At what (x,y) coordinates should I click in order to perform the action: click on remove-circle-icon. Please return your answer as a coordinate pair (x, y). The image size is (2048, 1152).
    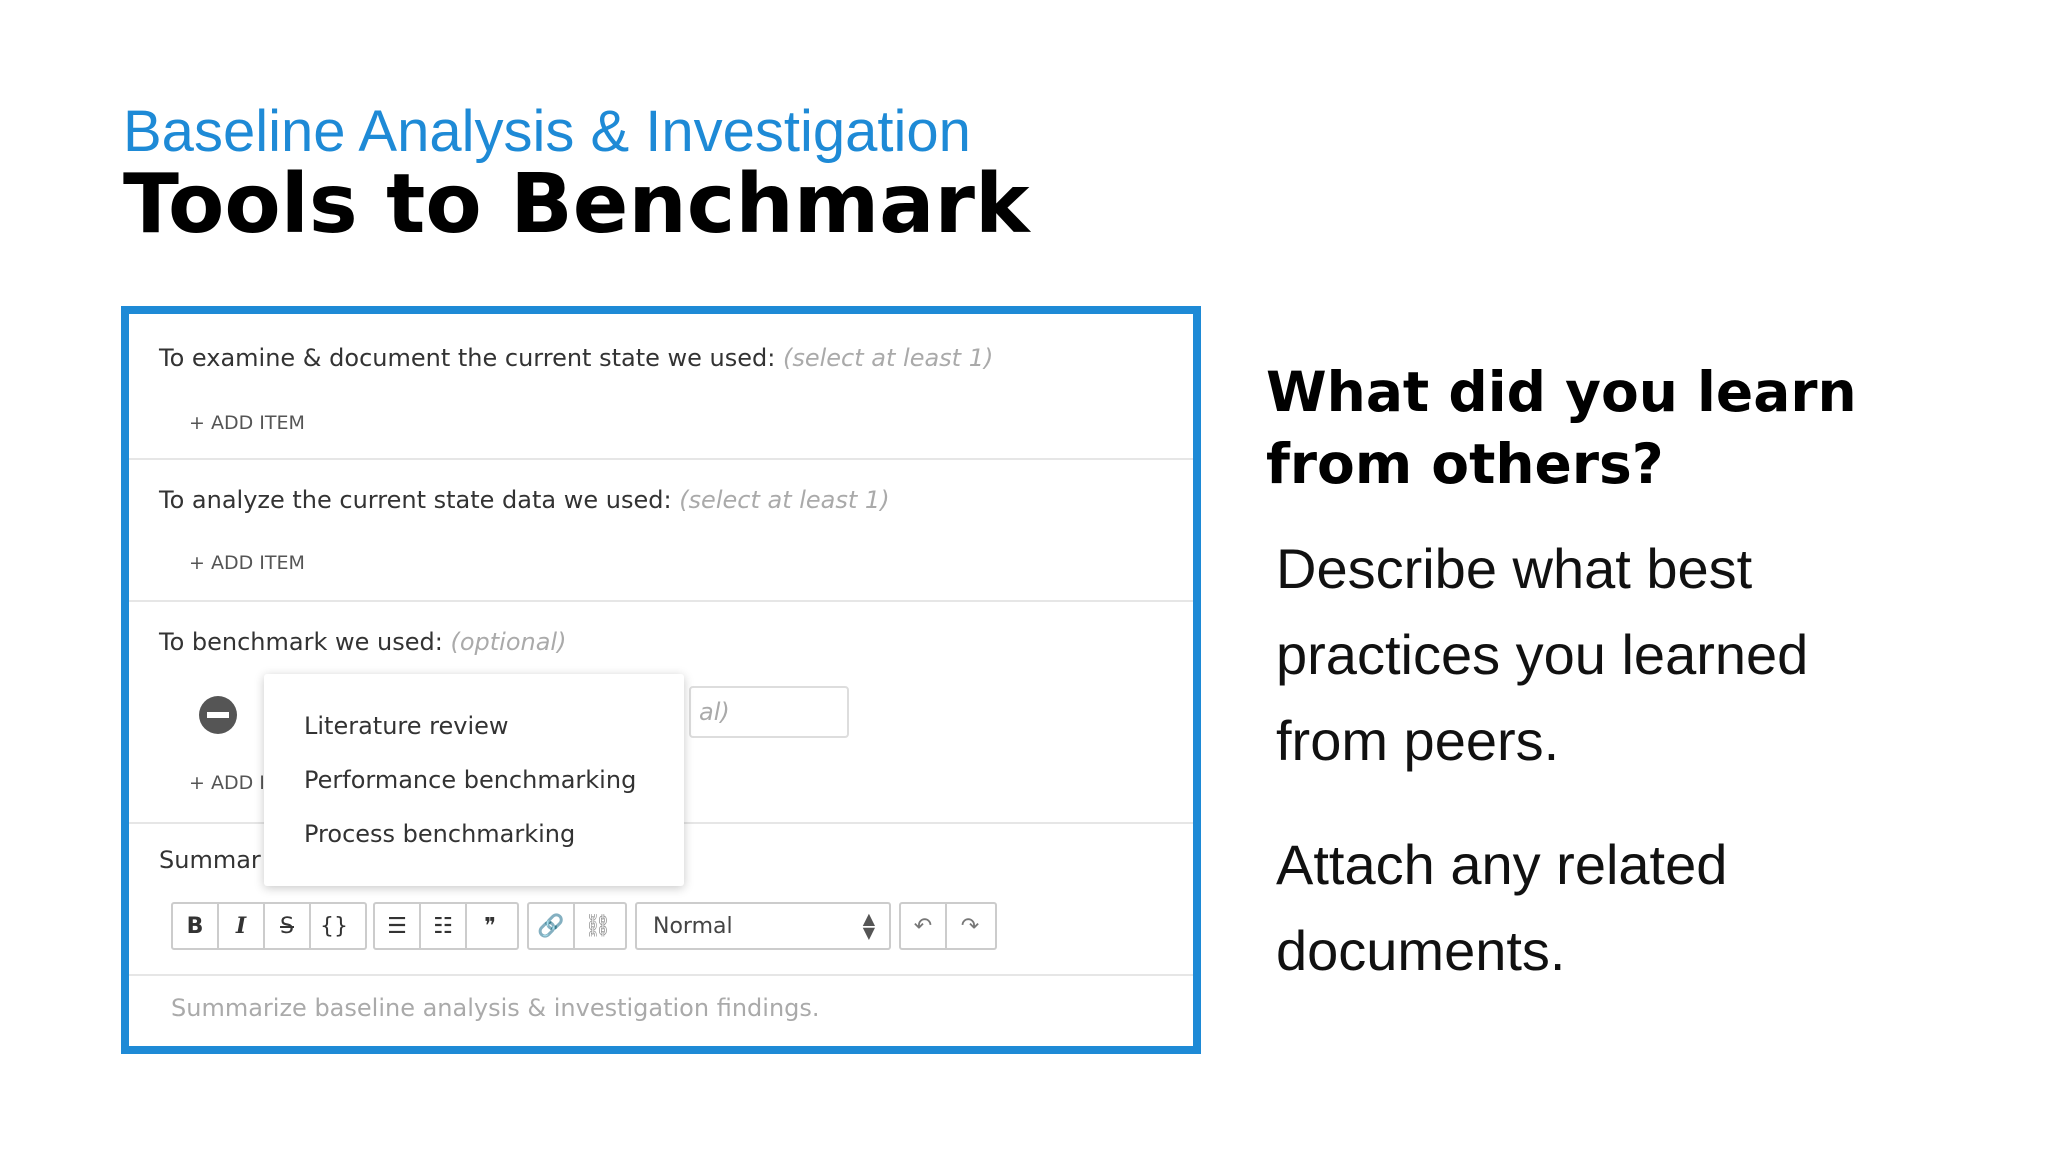
    Looking at the image, I should click on (218, 715).